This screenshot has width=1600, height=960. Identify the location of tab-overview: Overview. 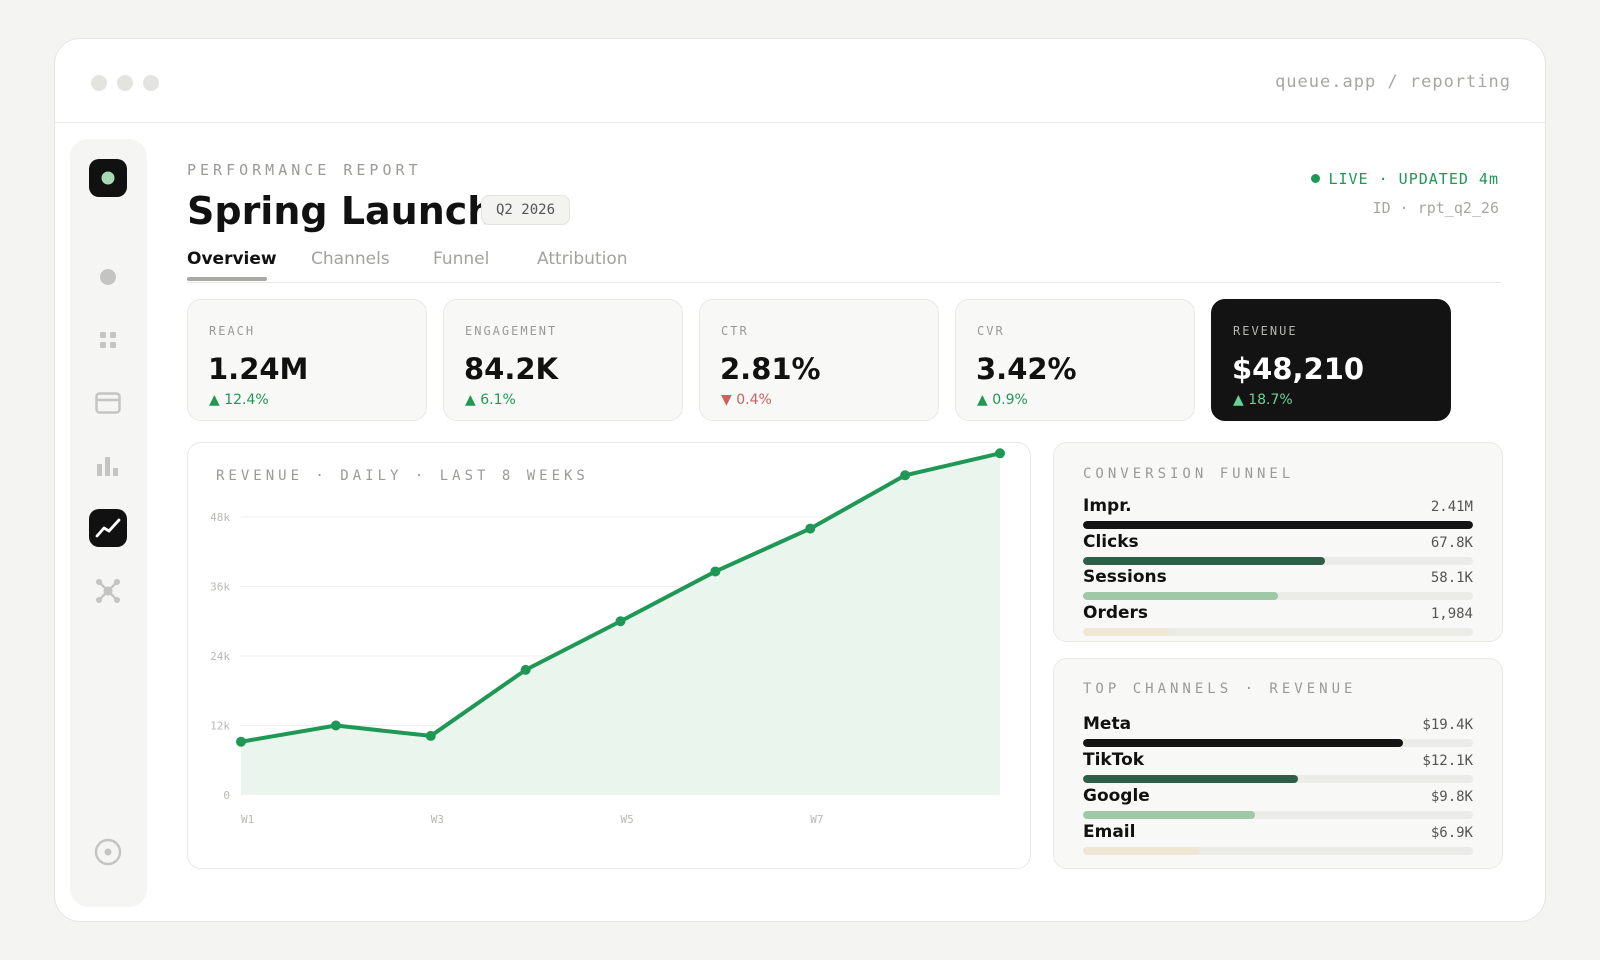
(232, 259).